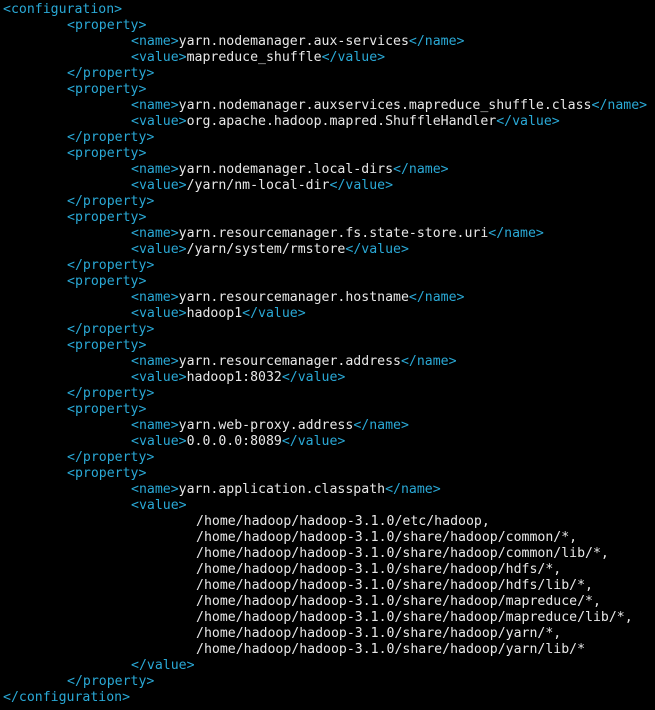  I want to click on property-name: yarn.nodemanager.local-dirs, so click(286, 169).